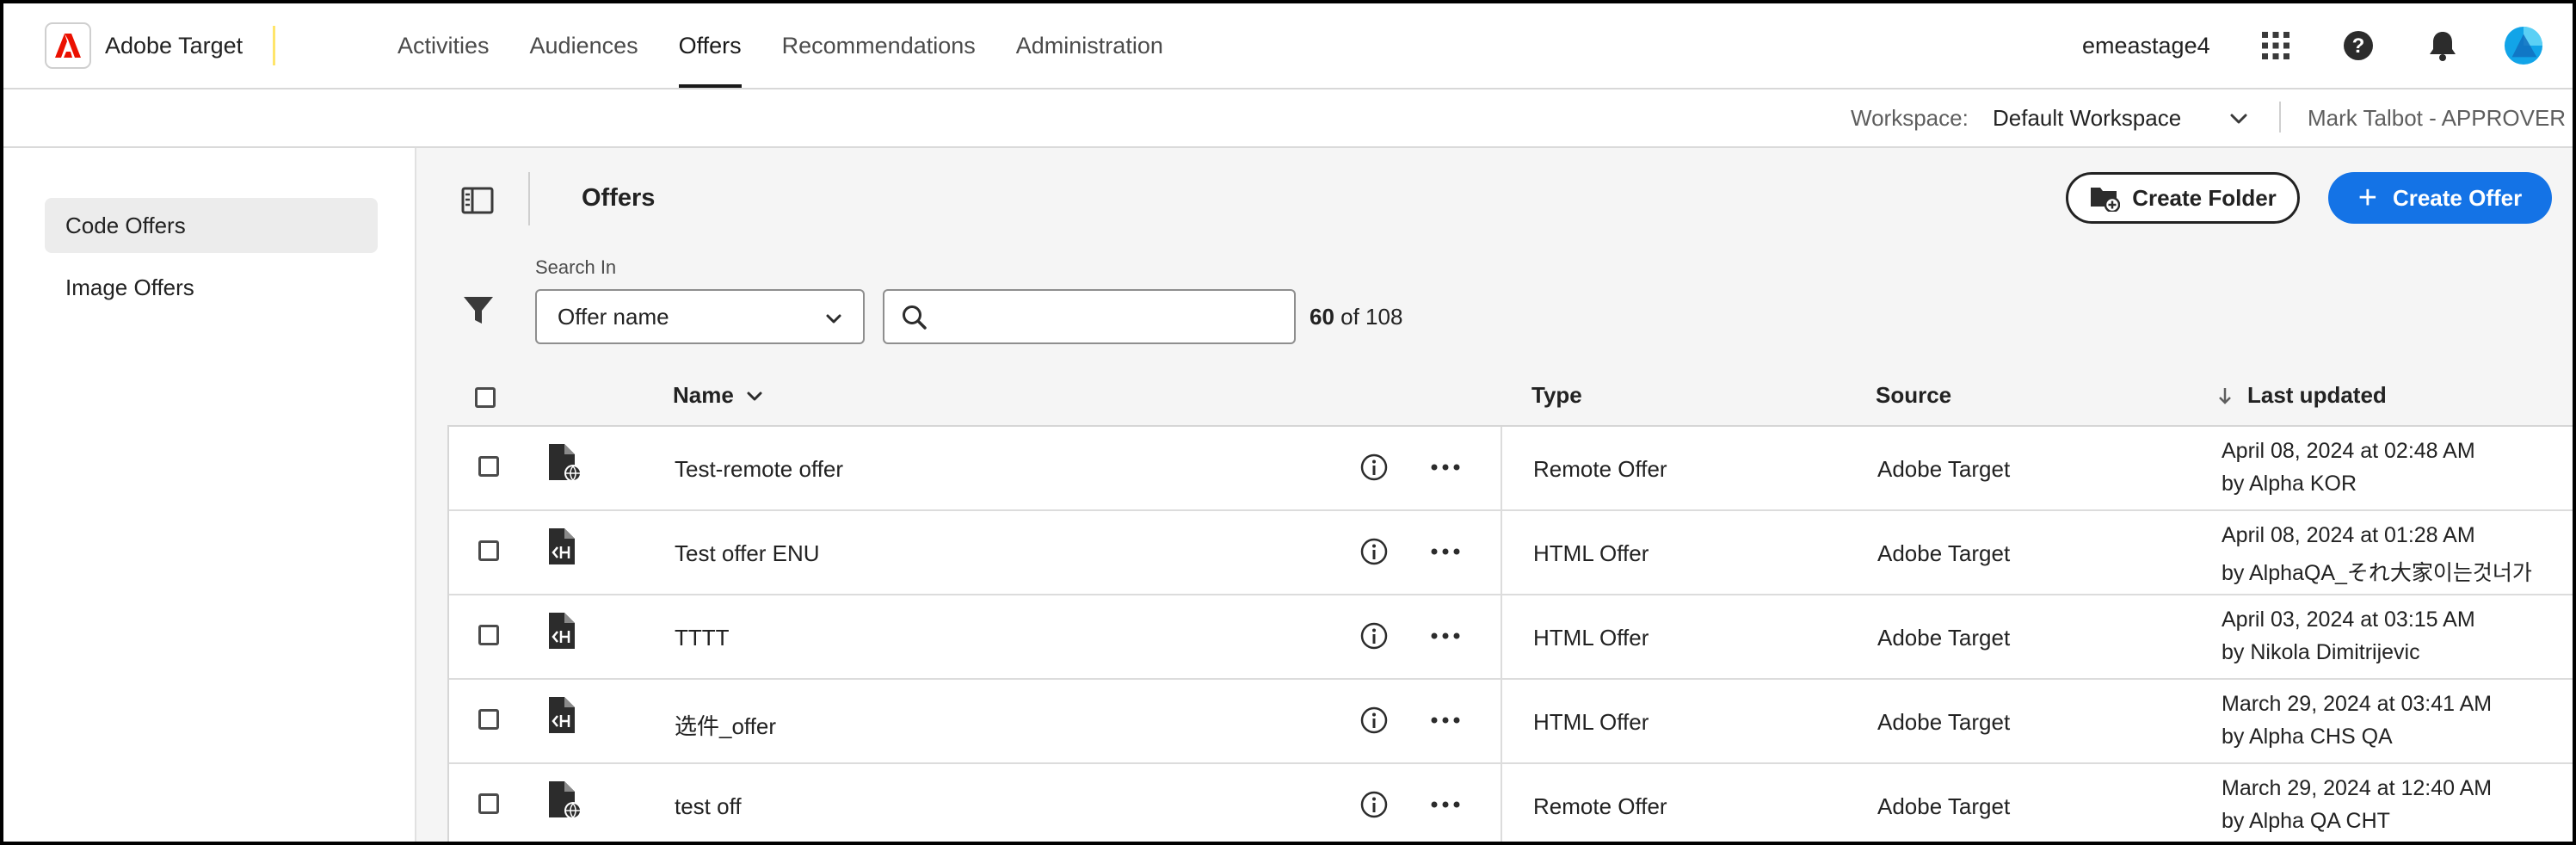 This screenshot has height=845, width=2576. What do you see at coordinates (2358, 788) in the screenshot?
I see `last-updated-date: March 29, 2024 at 12:40 AM` at bounding box center [2358, 788].